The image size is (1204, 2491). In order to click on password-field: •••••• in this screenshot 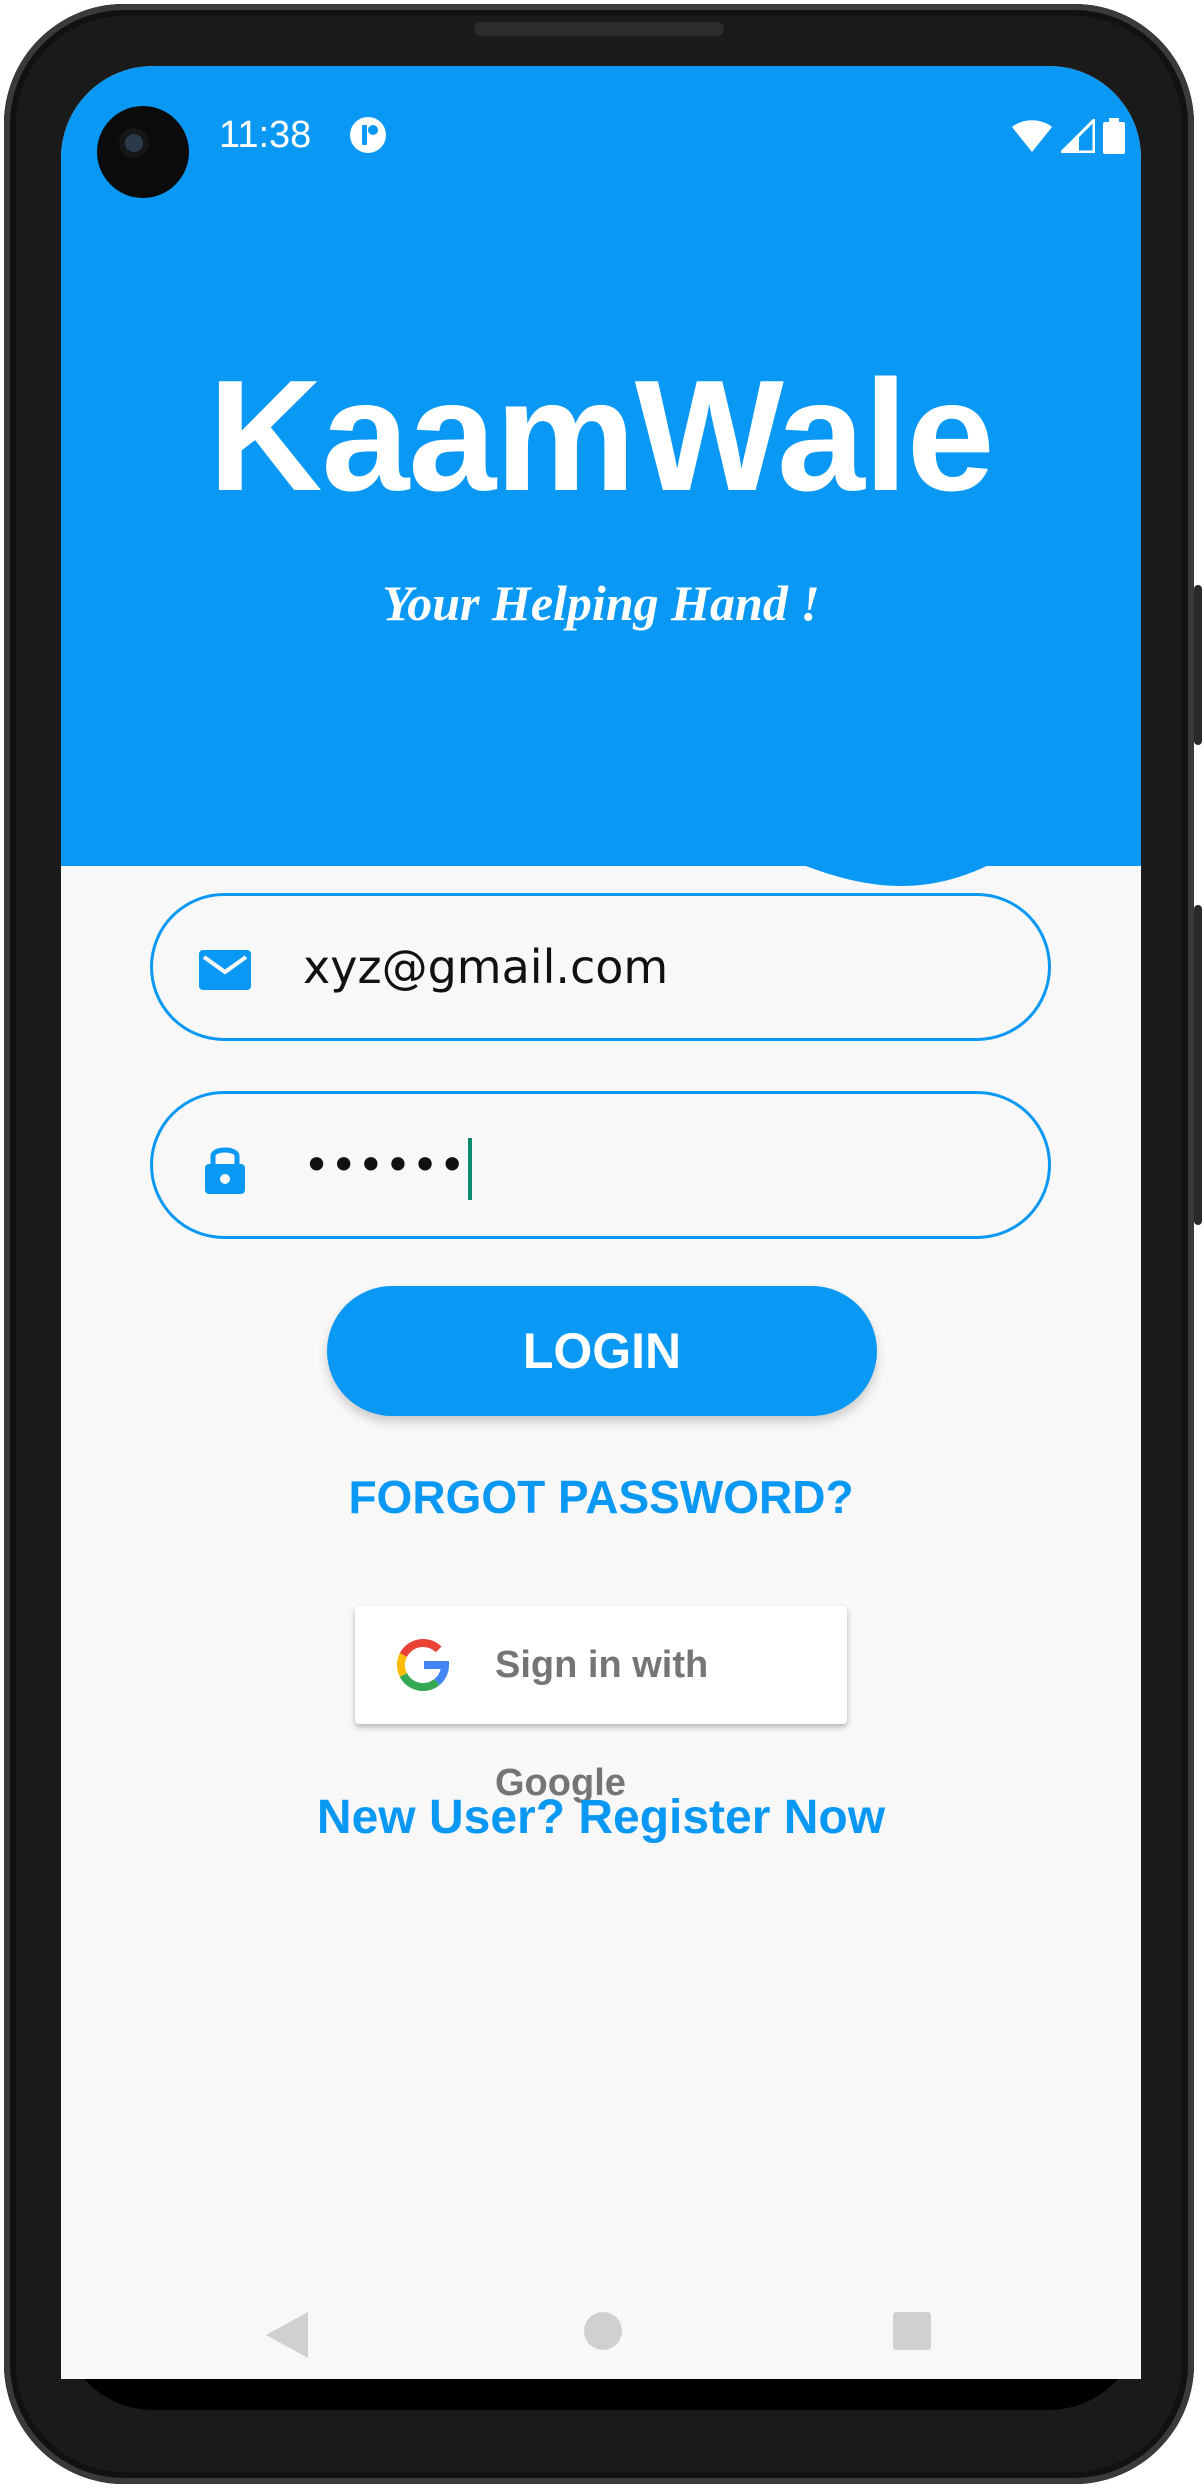, I will do `click(600, 1165)`.